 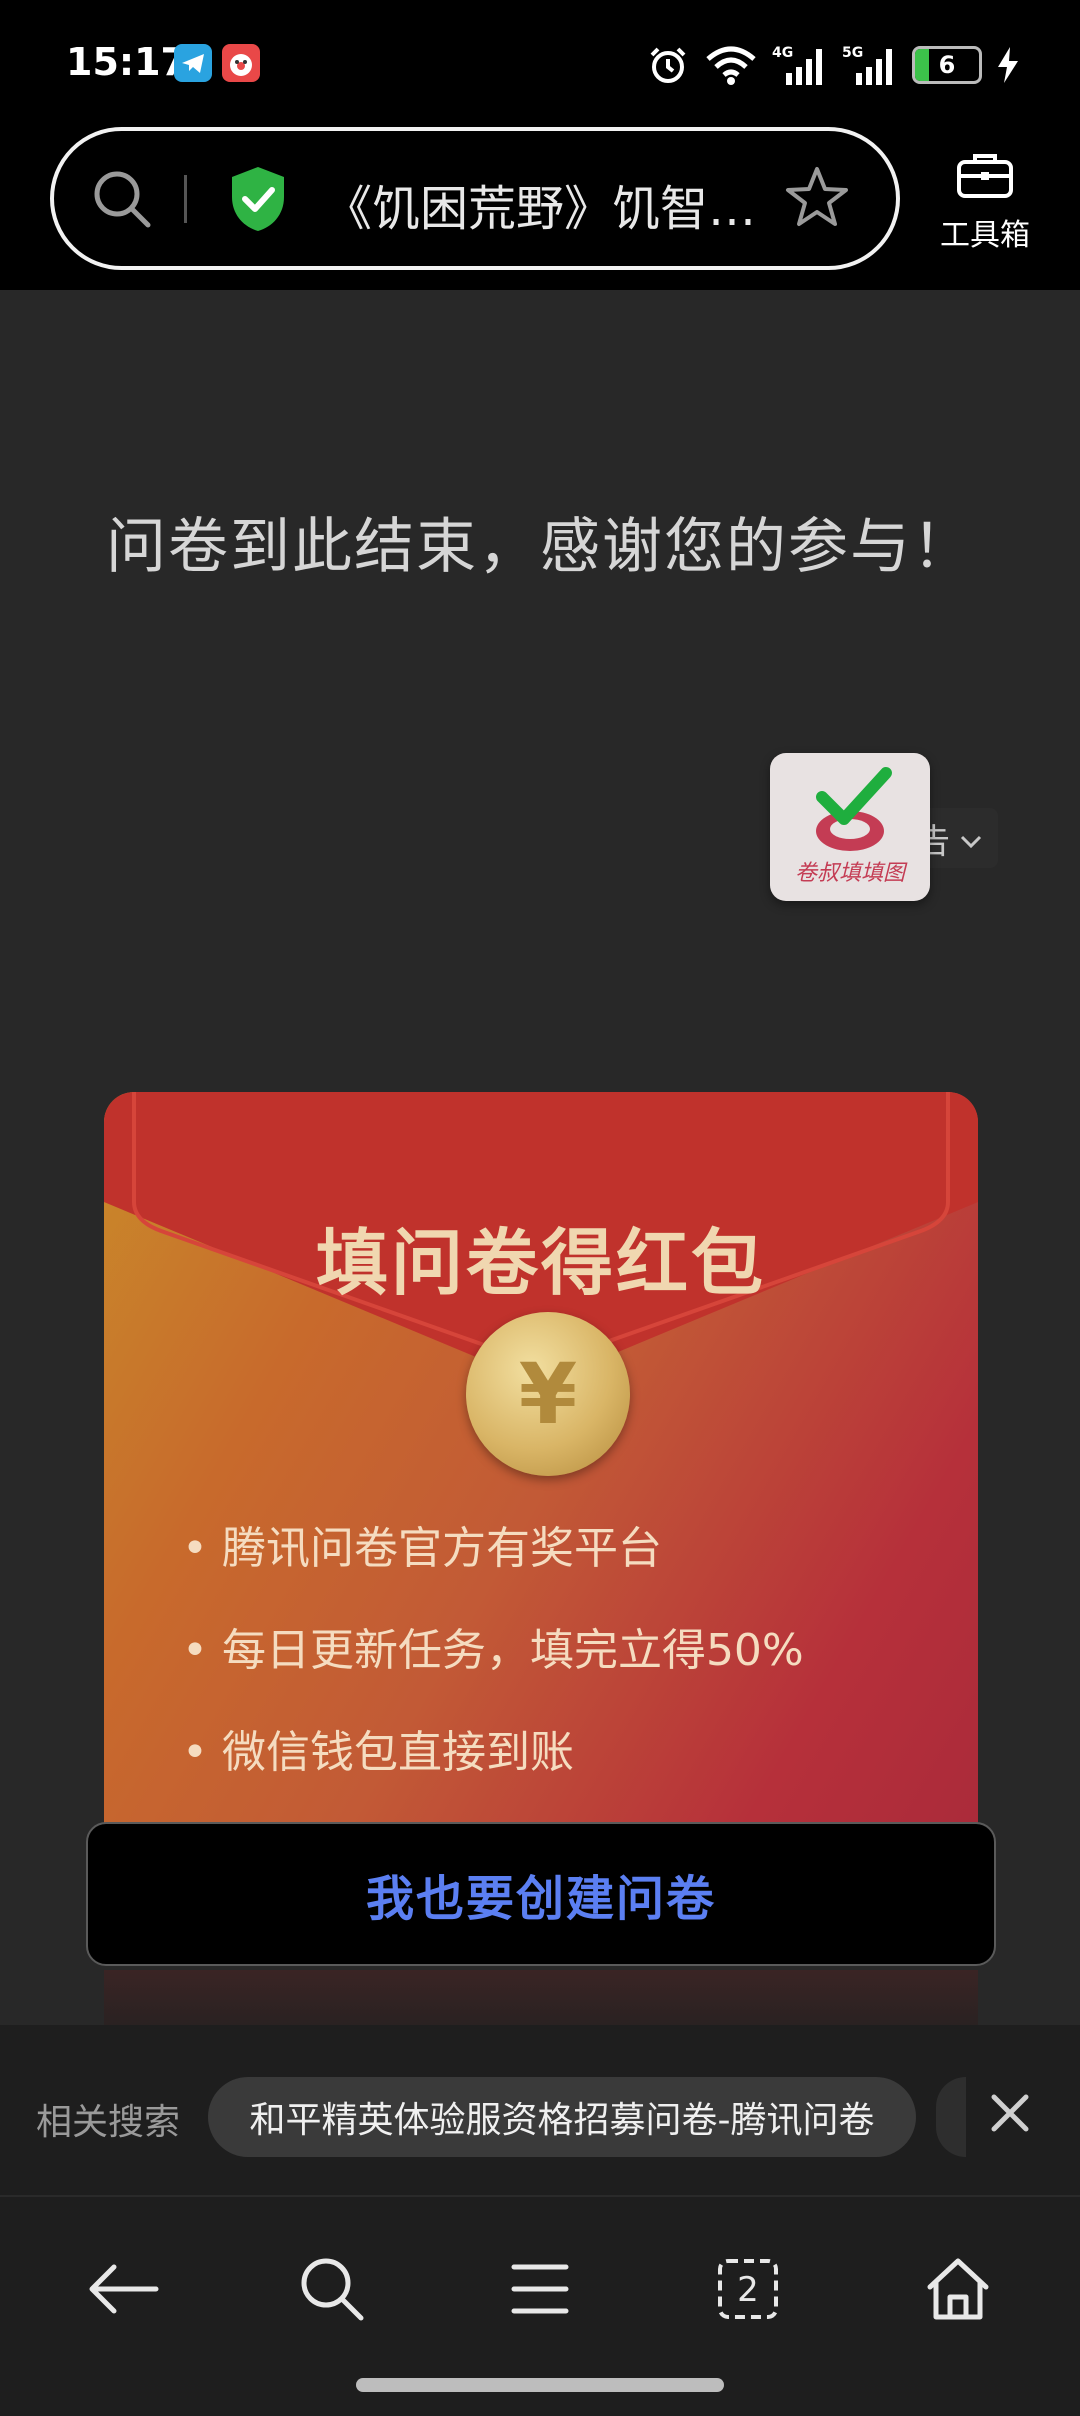 I want to click on home-icon, so click(x=958, y=2291).